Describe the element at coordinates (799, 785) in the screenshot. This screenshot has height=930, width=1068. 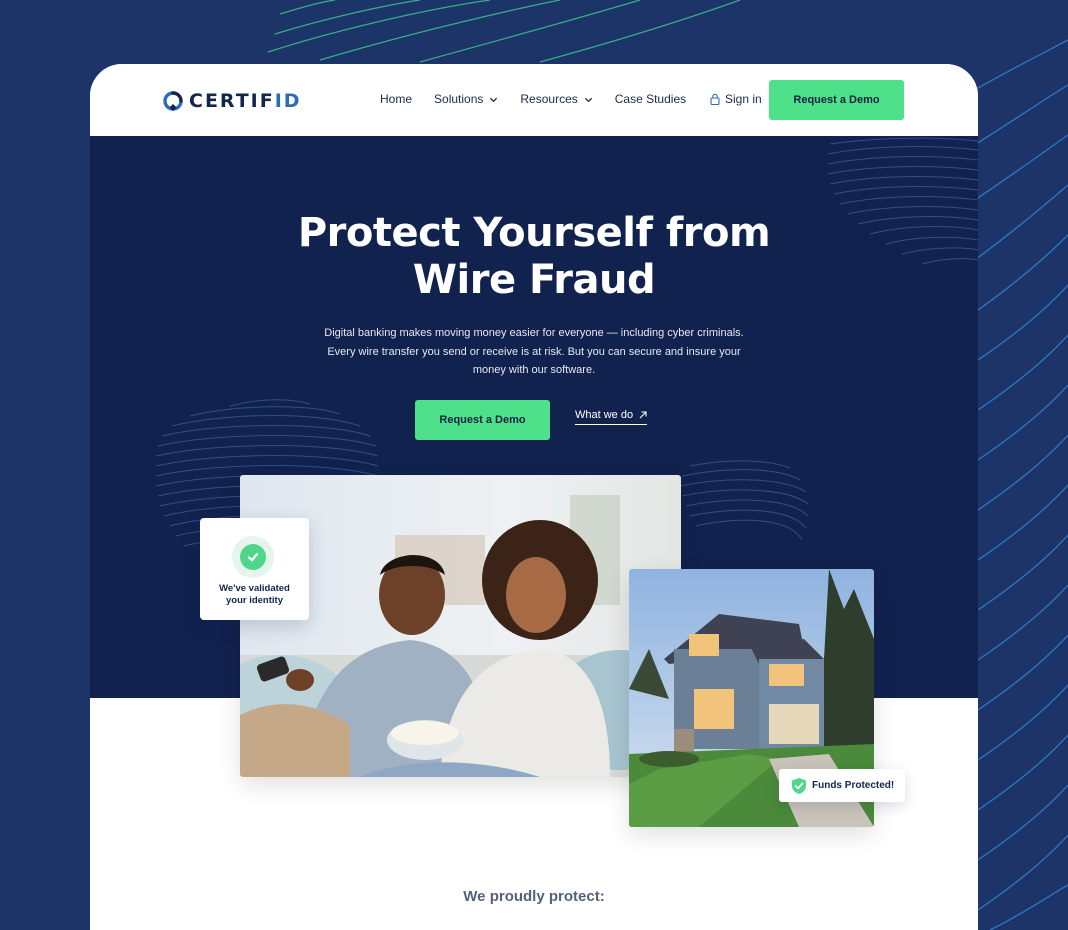
I see `shield-check-icon` at that location.